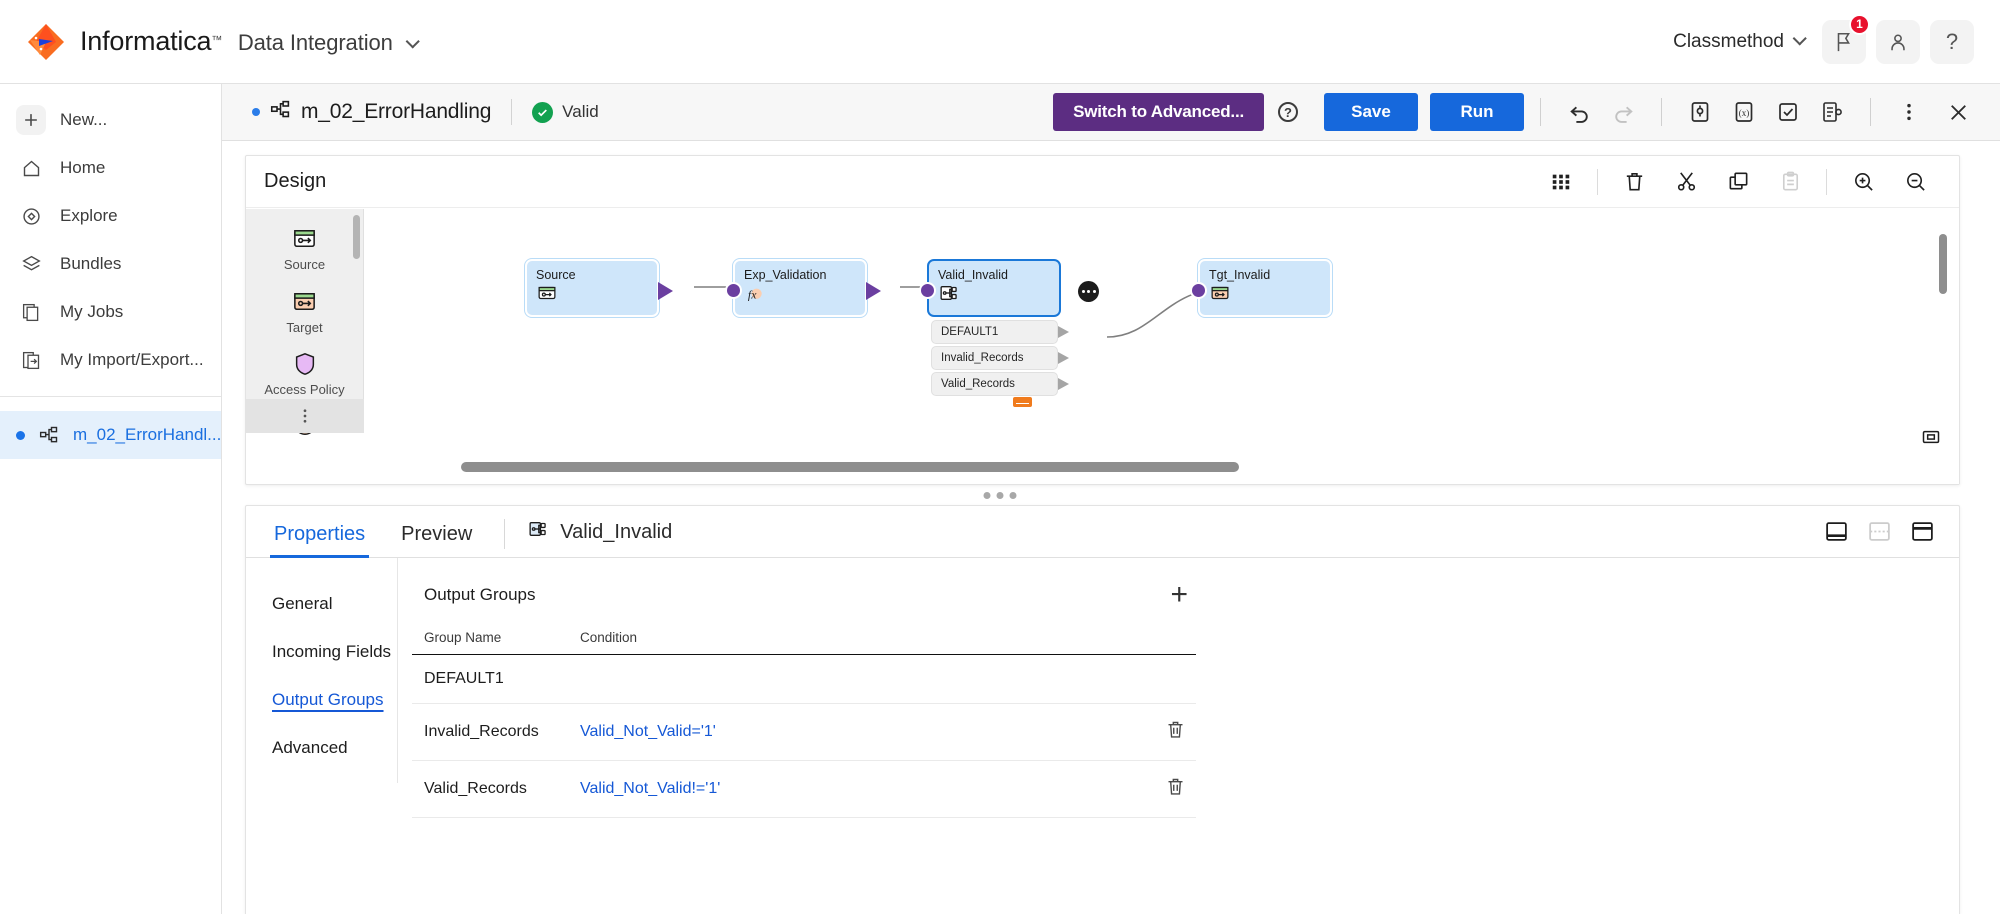 The image size is (2000, 914). Describe the element at coordinates (1022, 402) in the screenshot. I see `output-groups-collapse-toggle` at that location.